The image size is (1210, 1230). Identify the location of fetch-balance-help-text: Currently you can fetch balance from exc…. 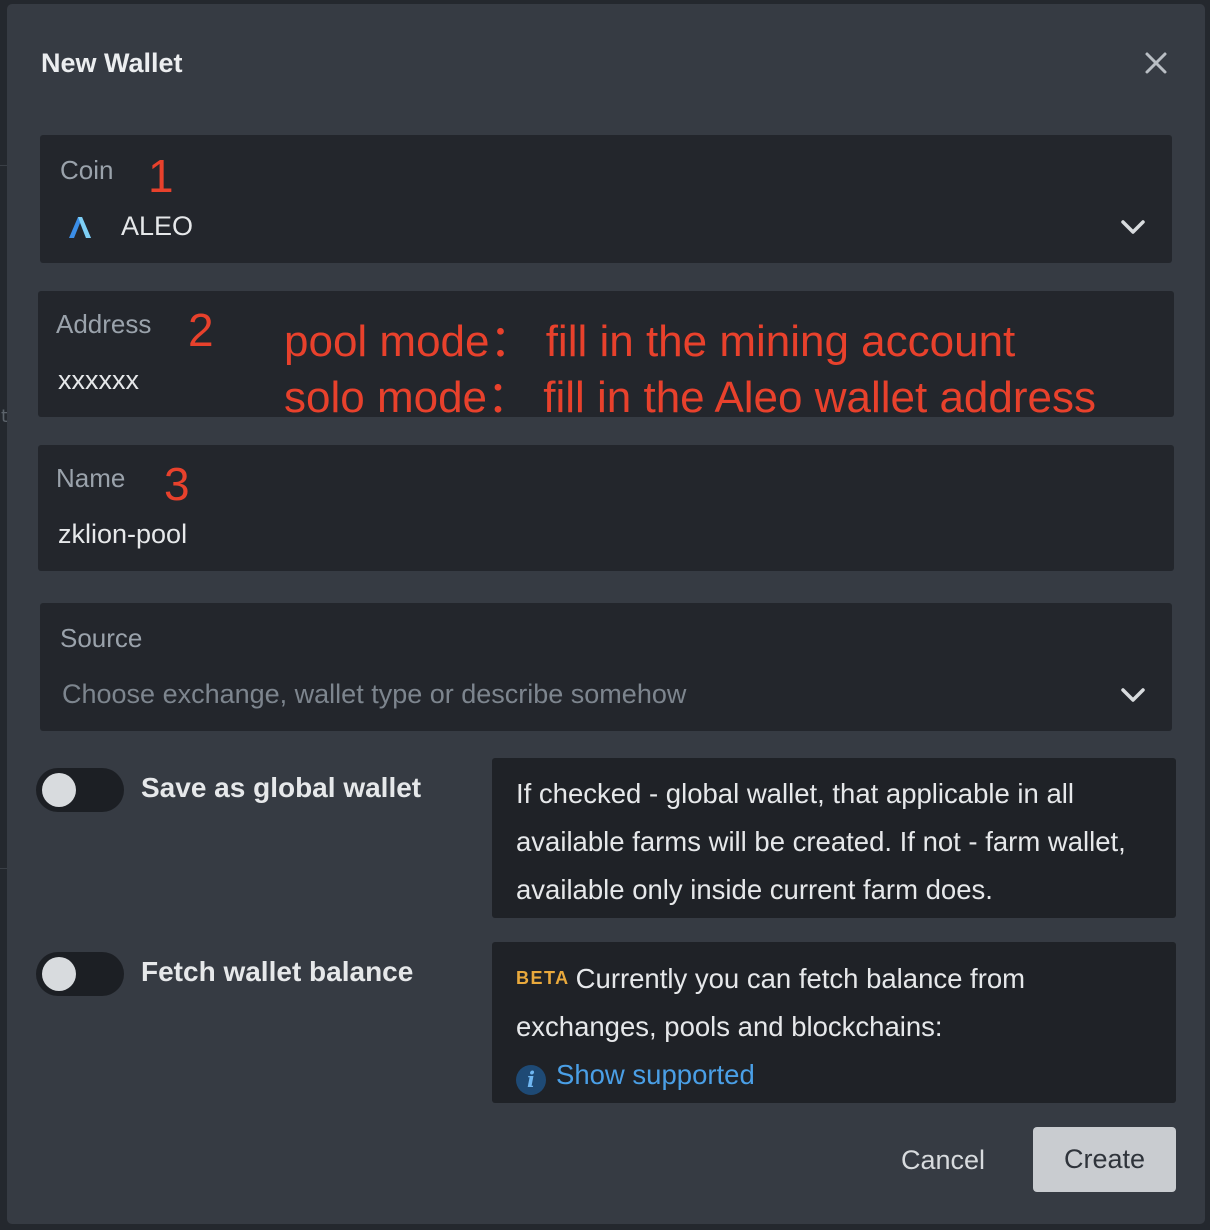
(771, 1002).